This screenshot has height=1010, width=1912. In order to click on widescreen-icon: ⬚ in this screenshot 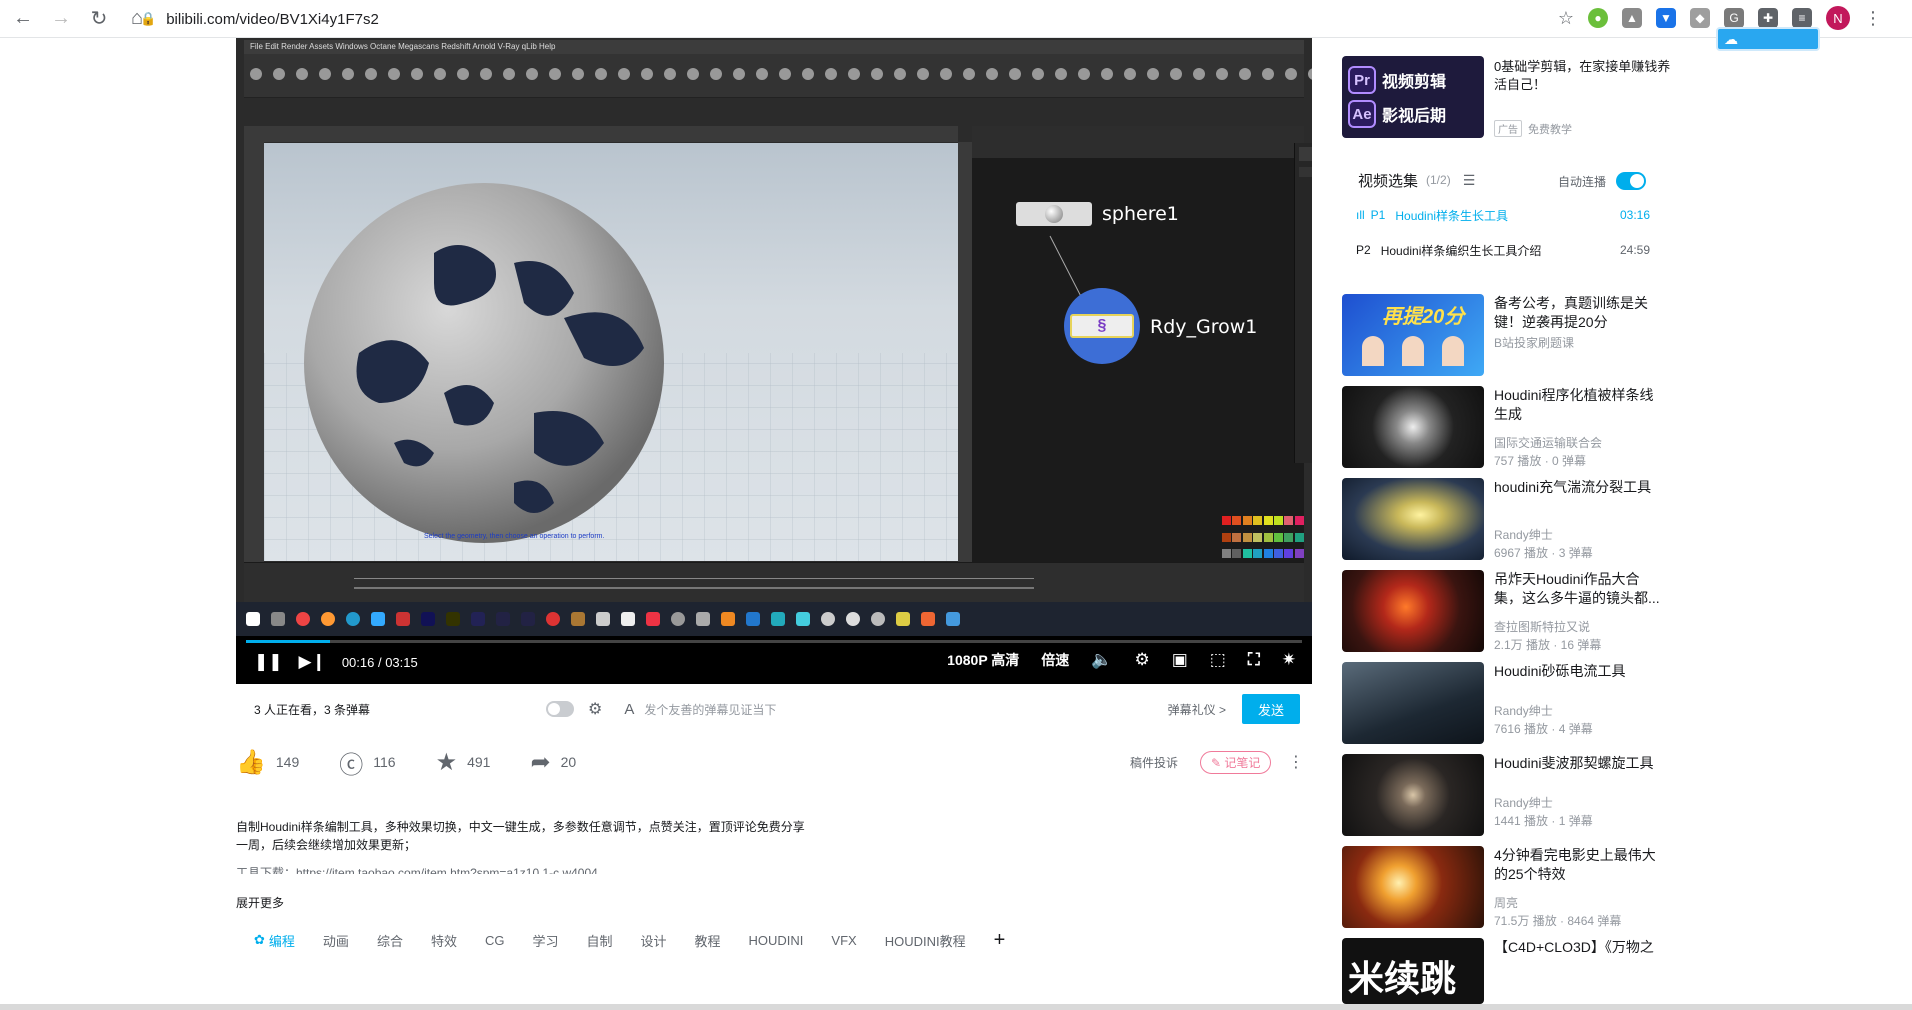, I will do `click(1218, 660)`.